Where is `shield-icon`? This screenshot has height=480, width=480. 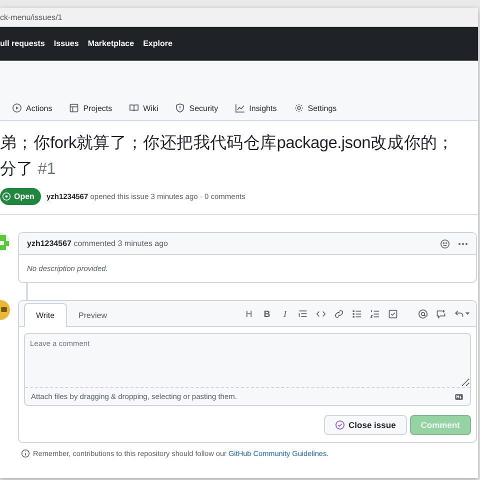 shield-icon is located at coordinates (180, 108).